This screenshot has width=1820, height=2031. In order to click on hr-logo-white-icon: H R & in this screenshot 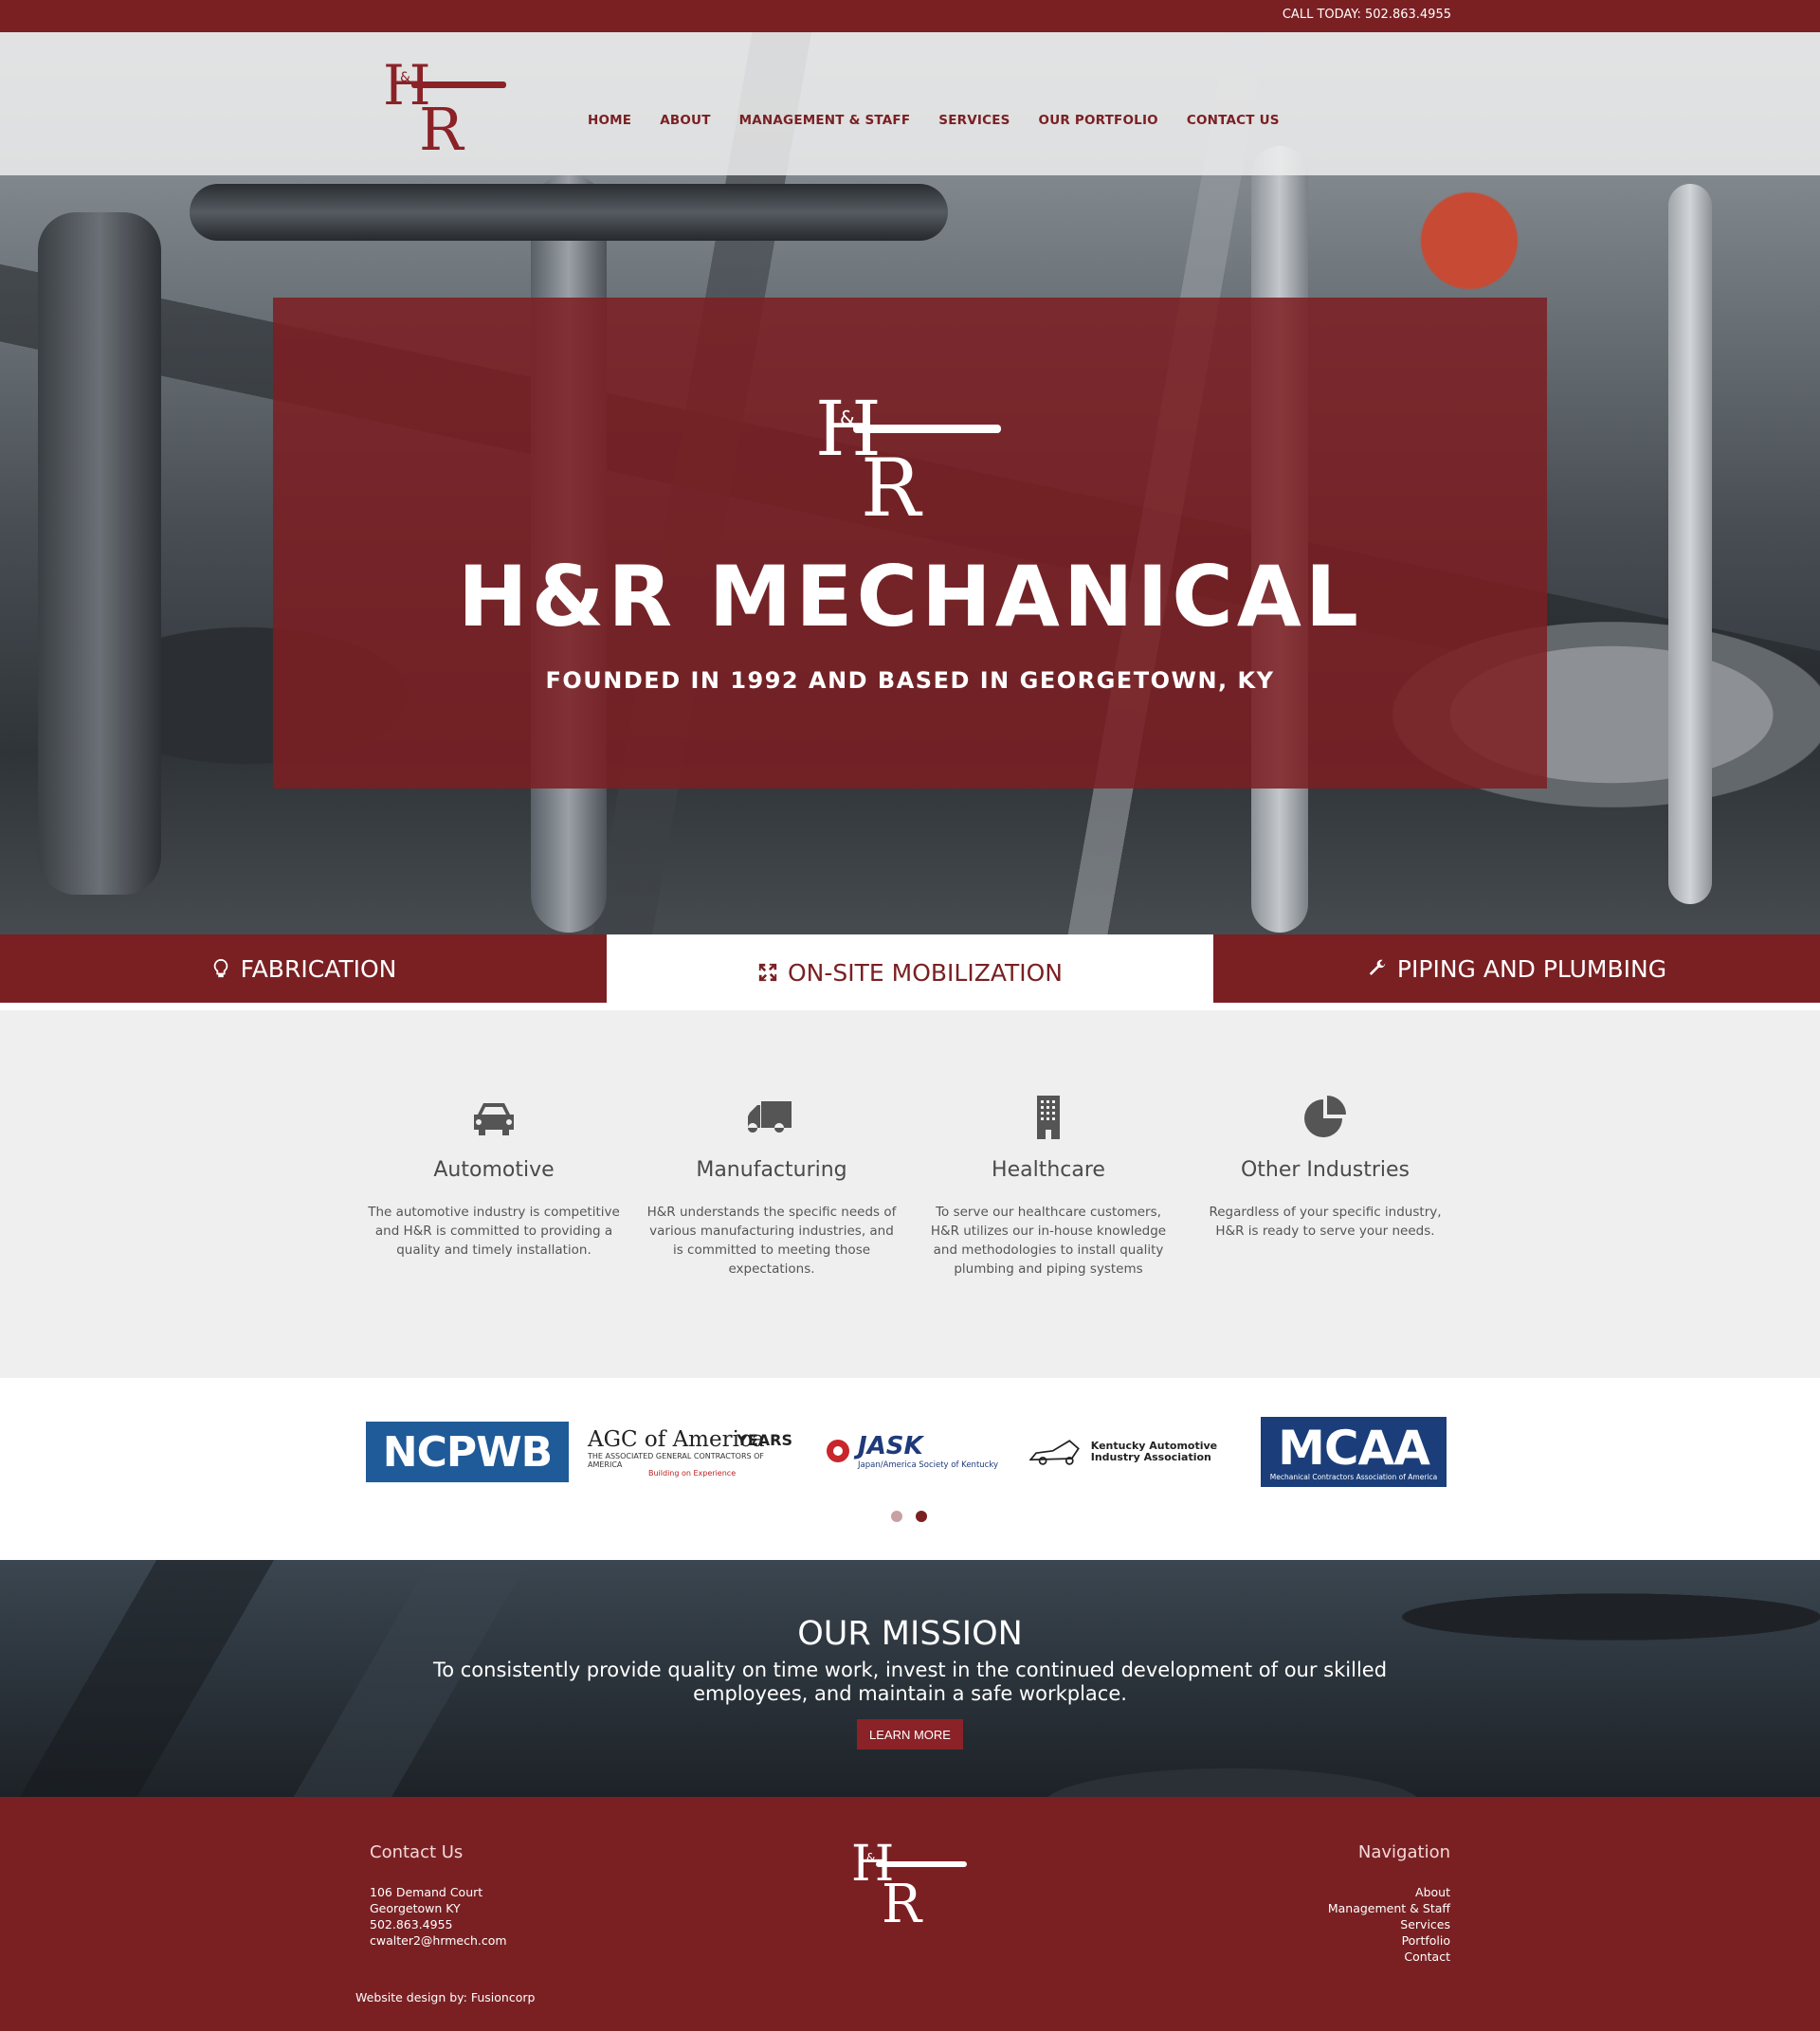, I will do `click(908, 454)`.